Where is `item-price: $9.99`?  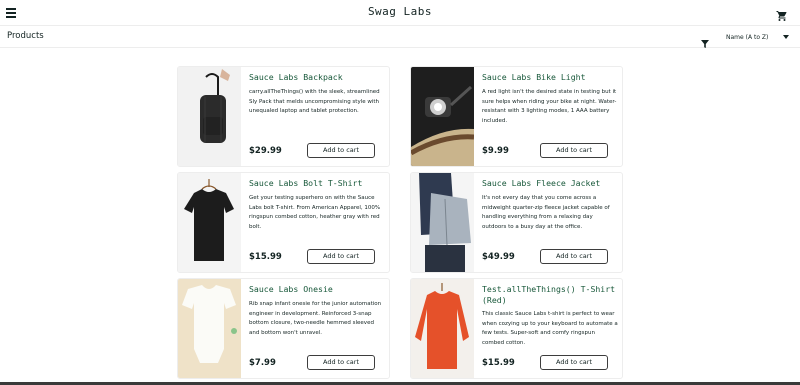
item-price: $9.99 is located at coordinates (495, 151).